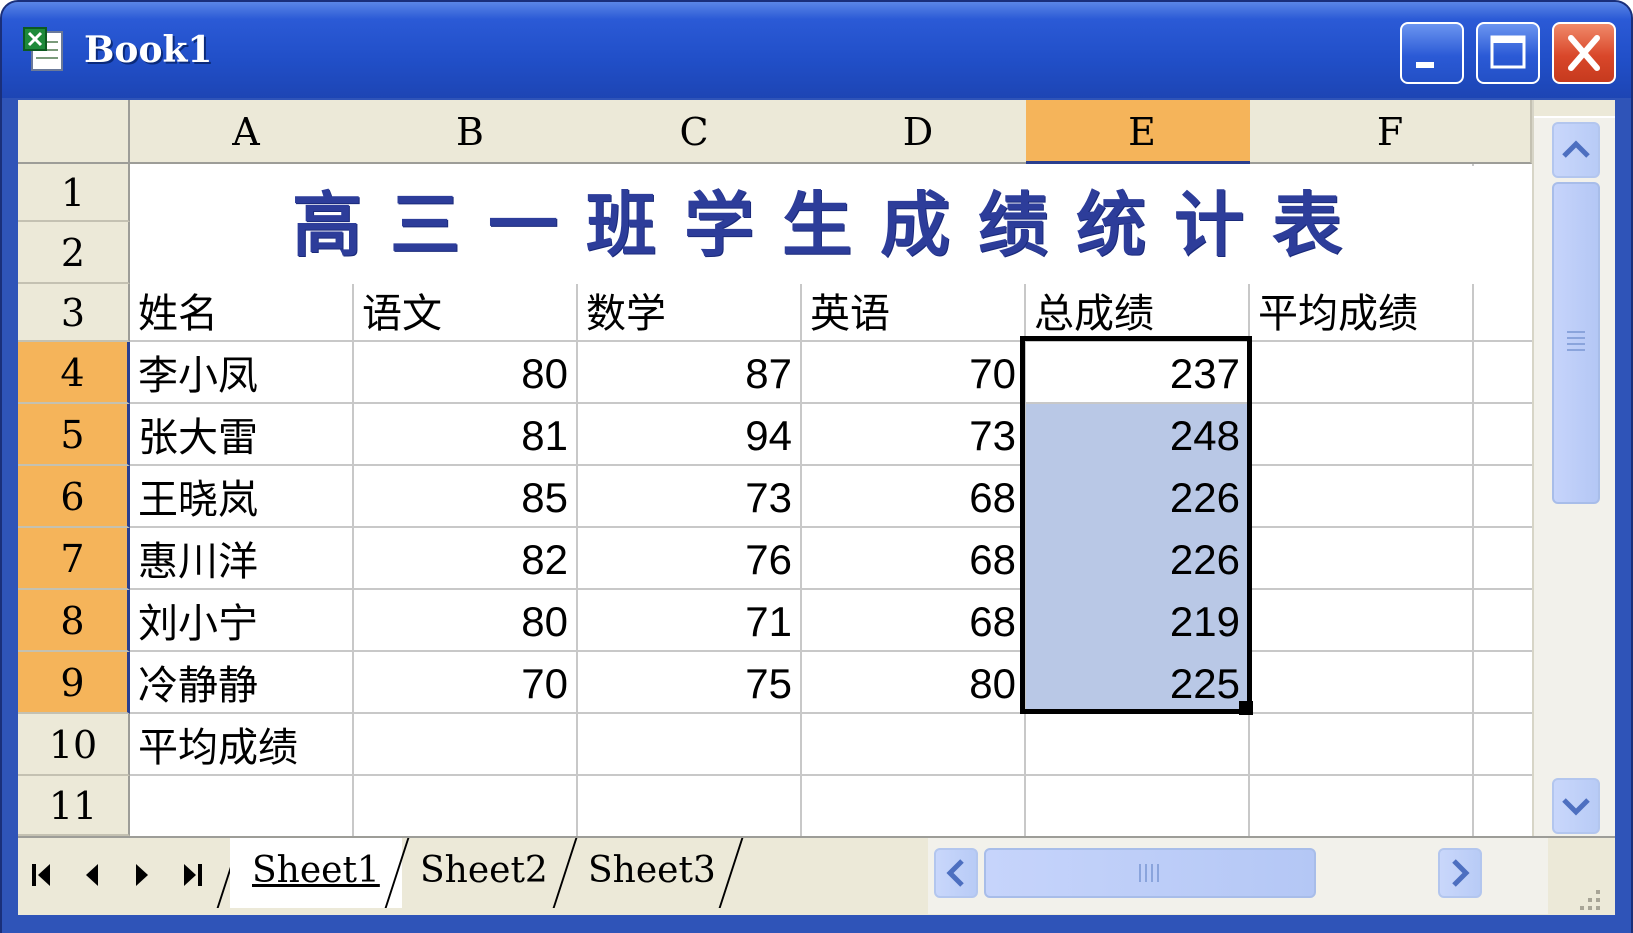  What do you see at coordinates (241, 682) in the screenshot?
I see `student-name-cell: 冷静静` at bounding box center [241, 682].